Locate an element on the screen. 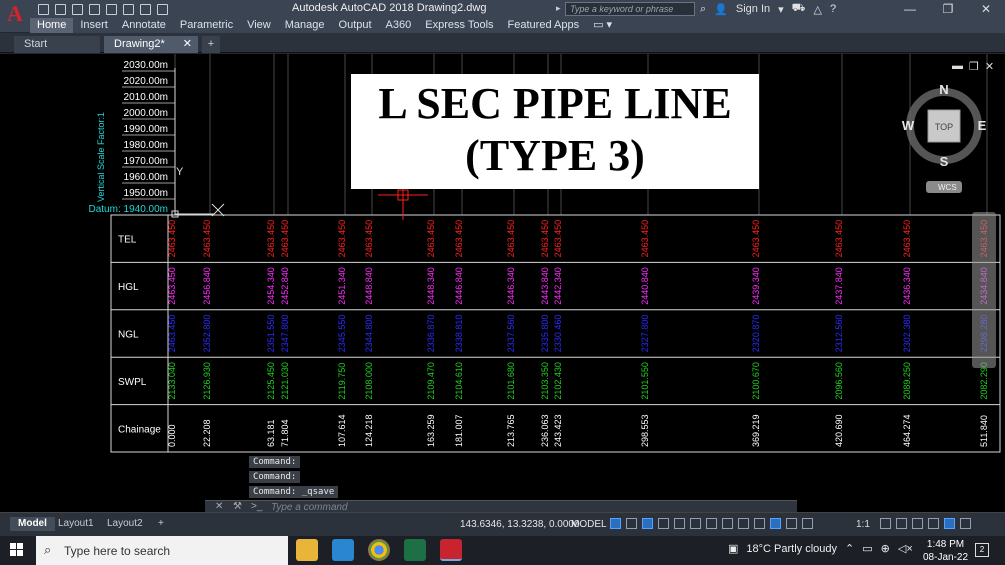  plot-icon is located at coordinates (111, 9).